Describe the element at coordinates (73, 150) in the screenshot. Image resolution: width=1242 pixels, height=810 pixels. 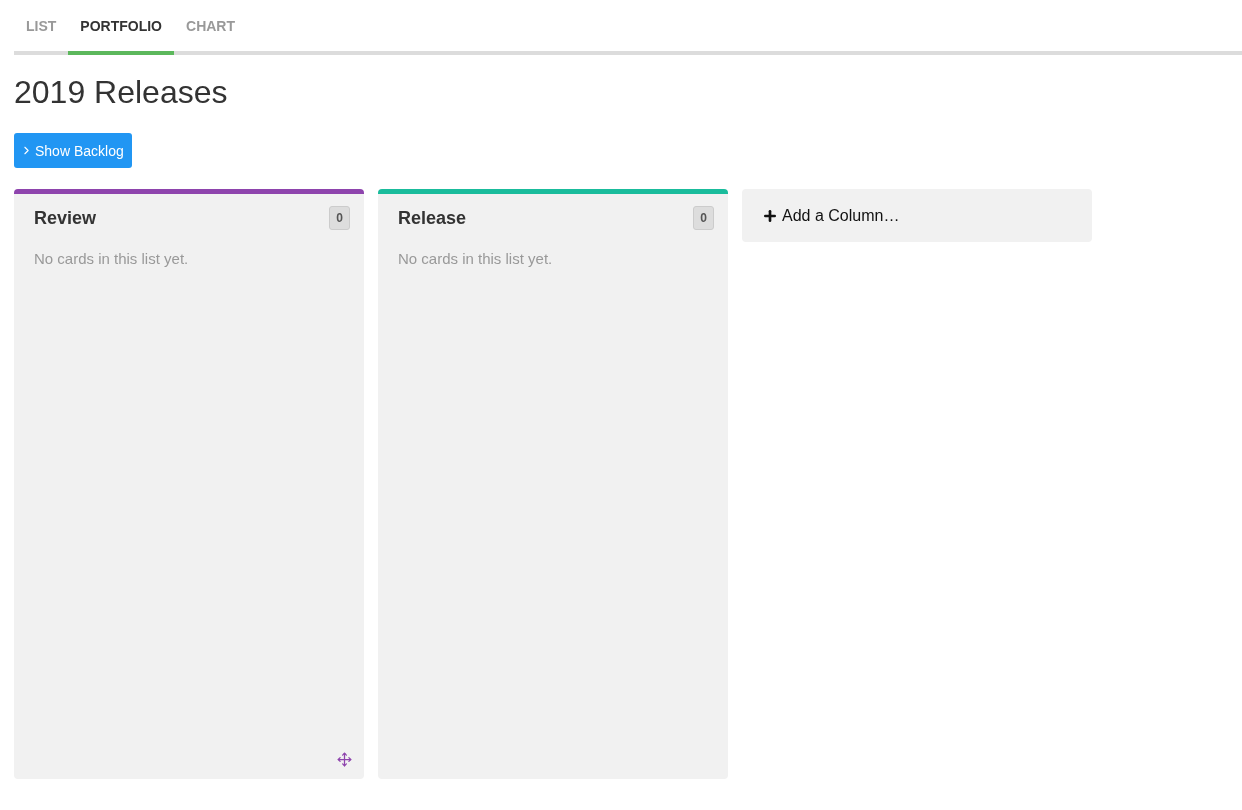
I see `show-backlog-button: Show Backlog` at that location.